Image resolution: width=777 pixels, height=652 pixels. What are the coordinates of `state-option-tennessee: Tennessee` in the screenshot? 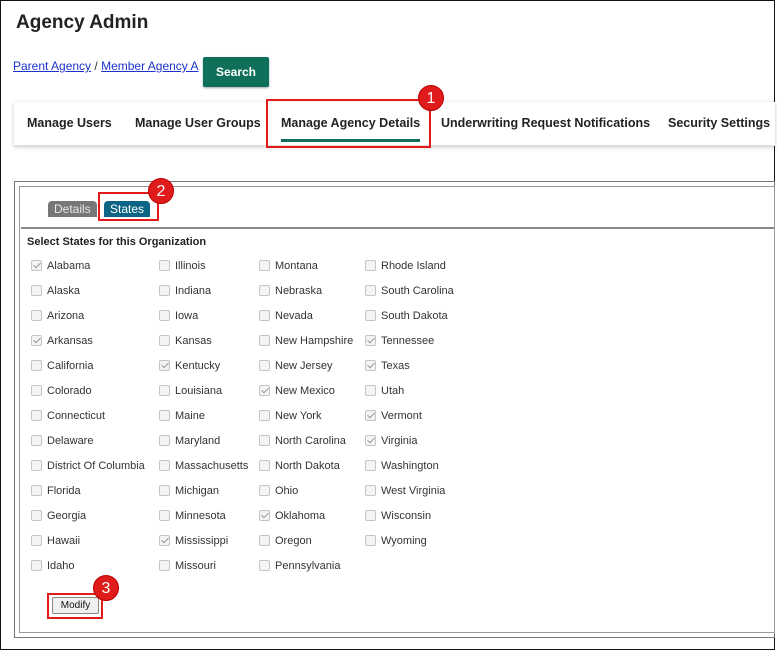 It's located at (399, 342).